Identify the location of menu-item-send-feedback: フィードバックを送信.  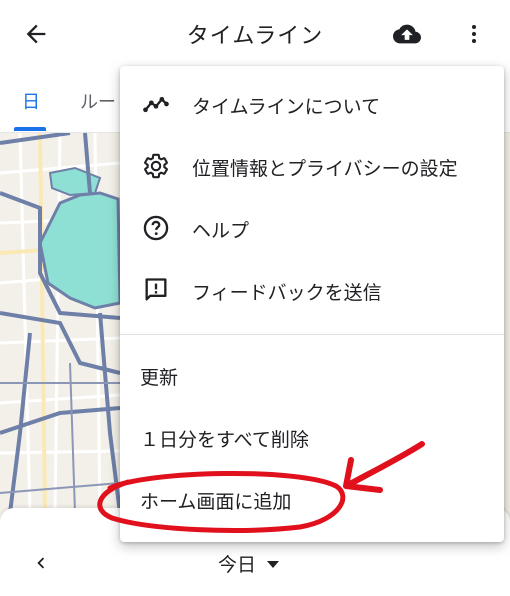
(312, 291).